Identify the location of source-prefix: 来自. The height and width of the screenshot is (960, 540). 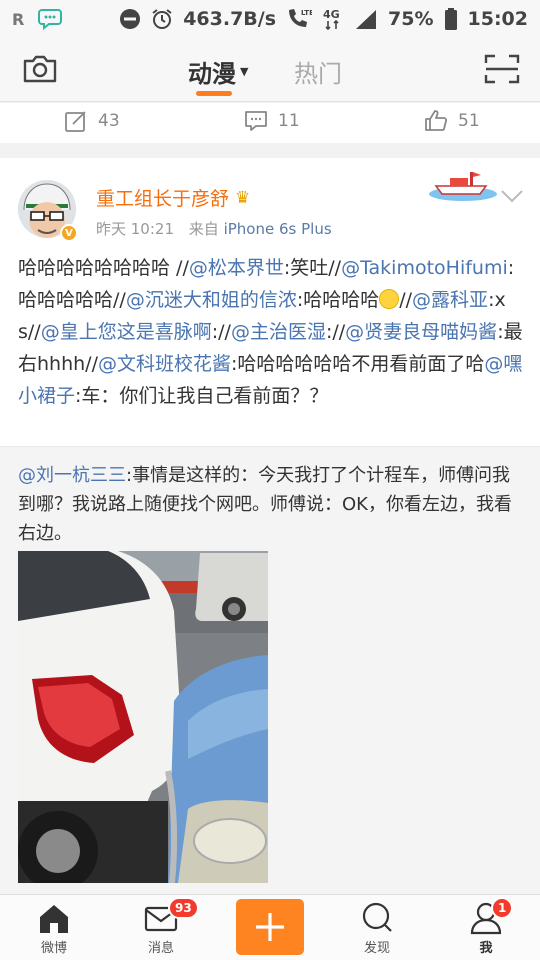
(203, 229).